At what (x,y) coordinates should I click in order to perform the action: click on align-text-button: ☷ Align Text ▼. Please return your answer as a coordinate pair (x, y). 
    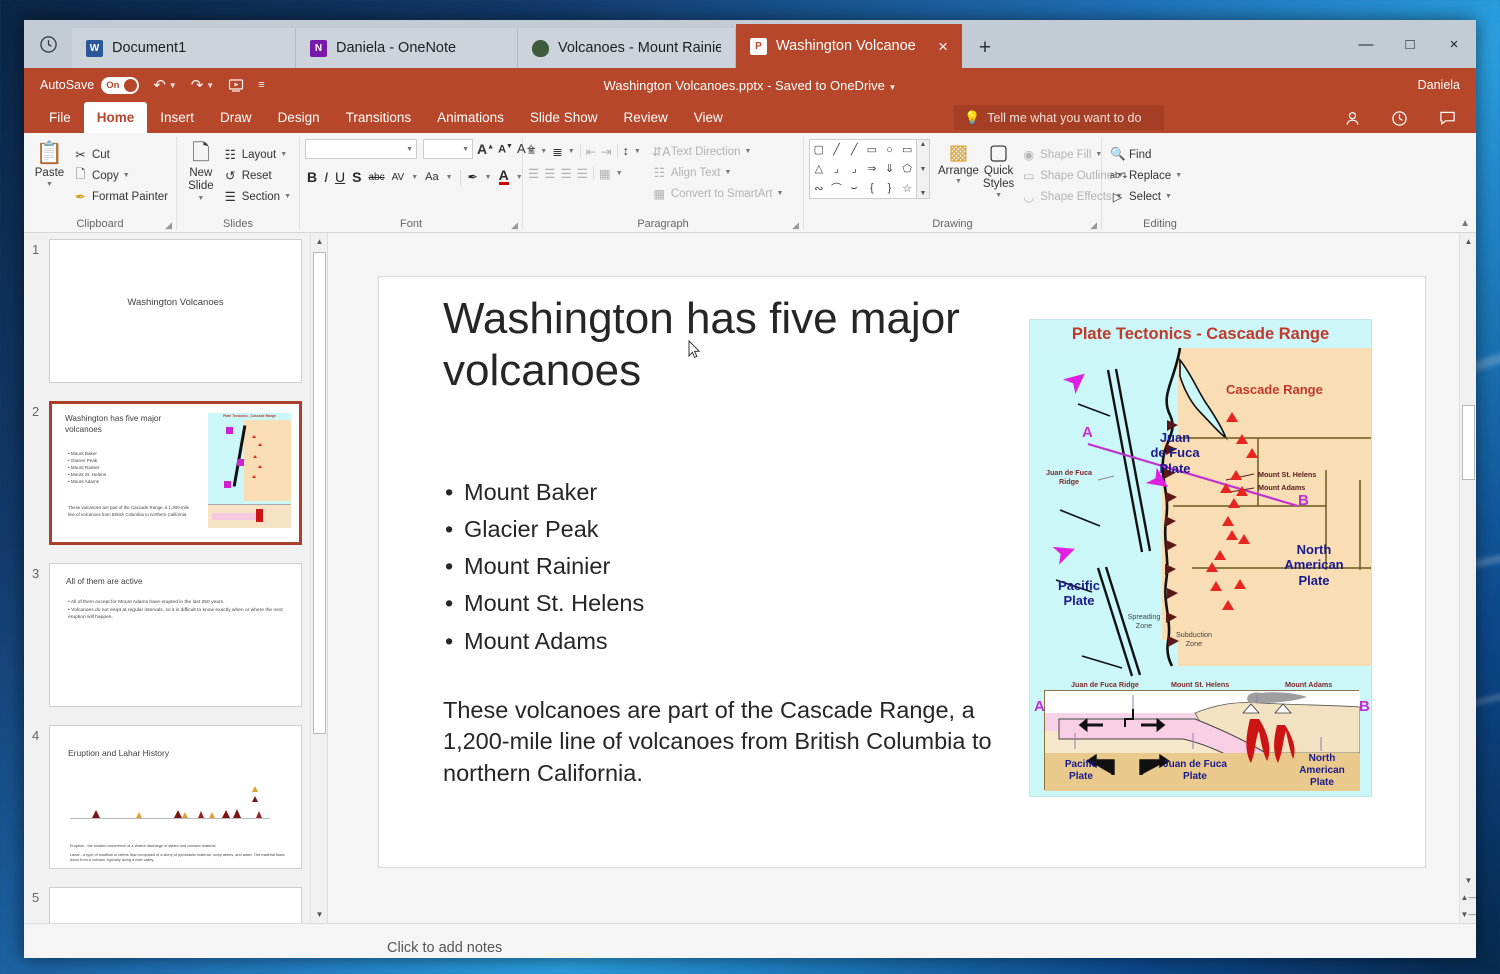
    Looking at the image, I should click on (718, 172).